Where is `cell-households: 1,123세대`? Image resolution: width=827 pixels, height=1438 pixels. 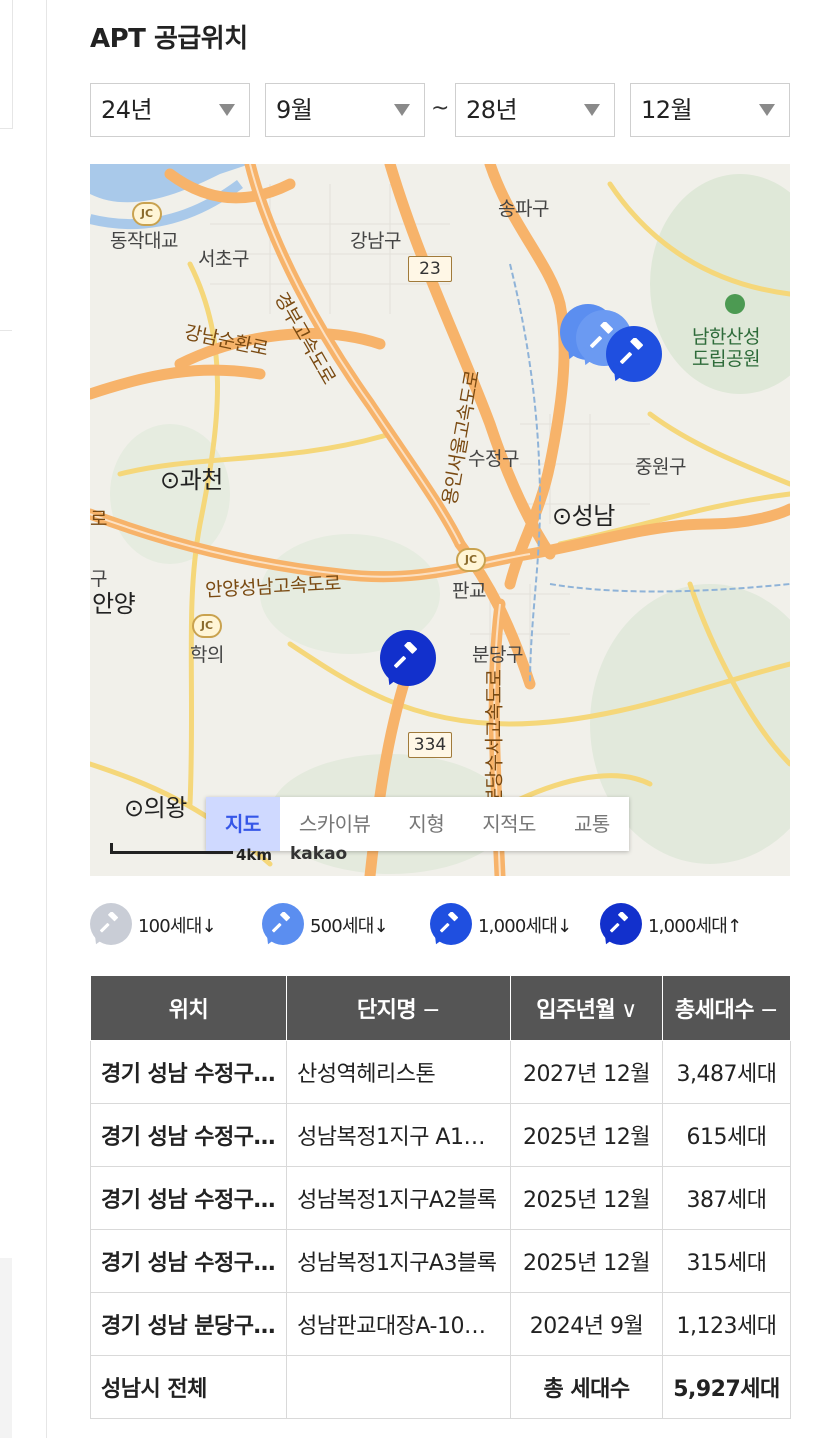 cell-households: 1,123세대 is located at coordinates (726, 1324).